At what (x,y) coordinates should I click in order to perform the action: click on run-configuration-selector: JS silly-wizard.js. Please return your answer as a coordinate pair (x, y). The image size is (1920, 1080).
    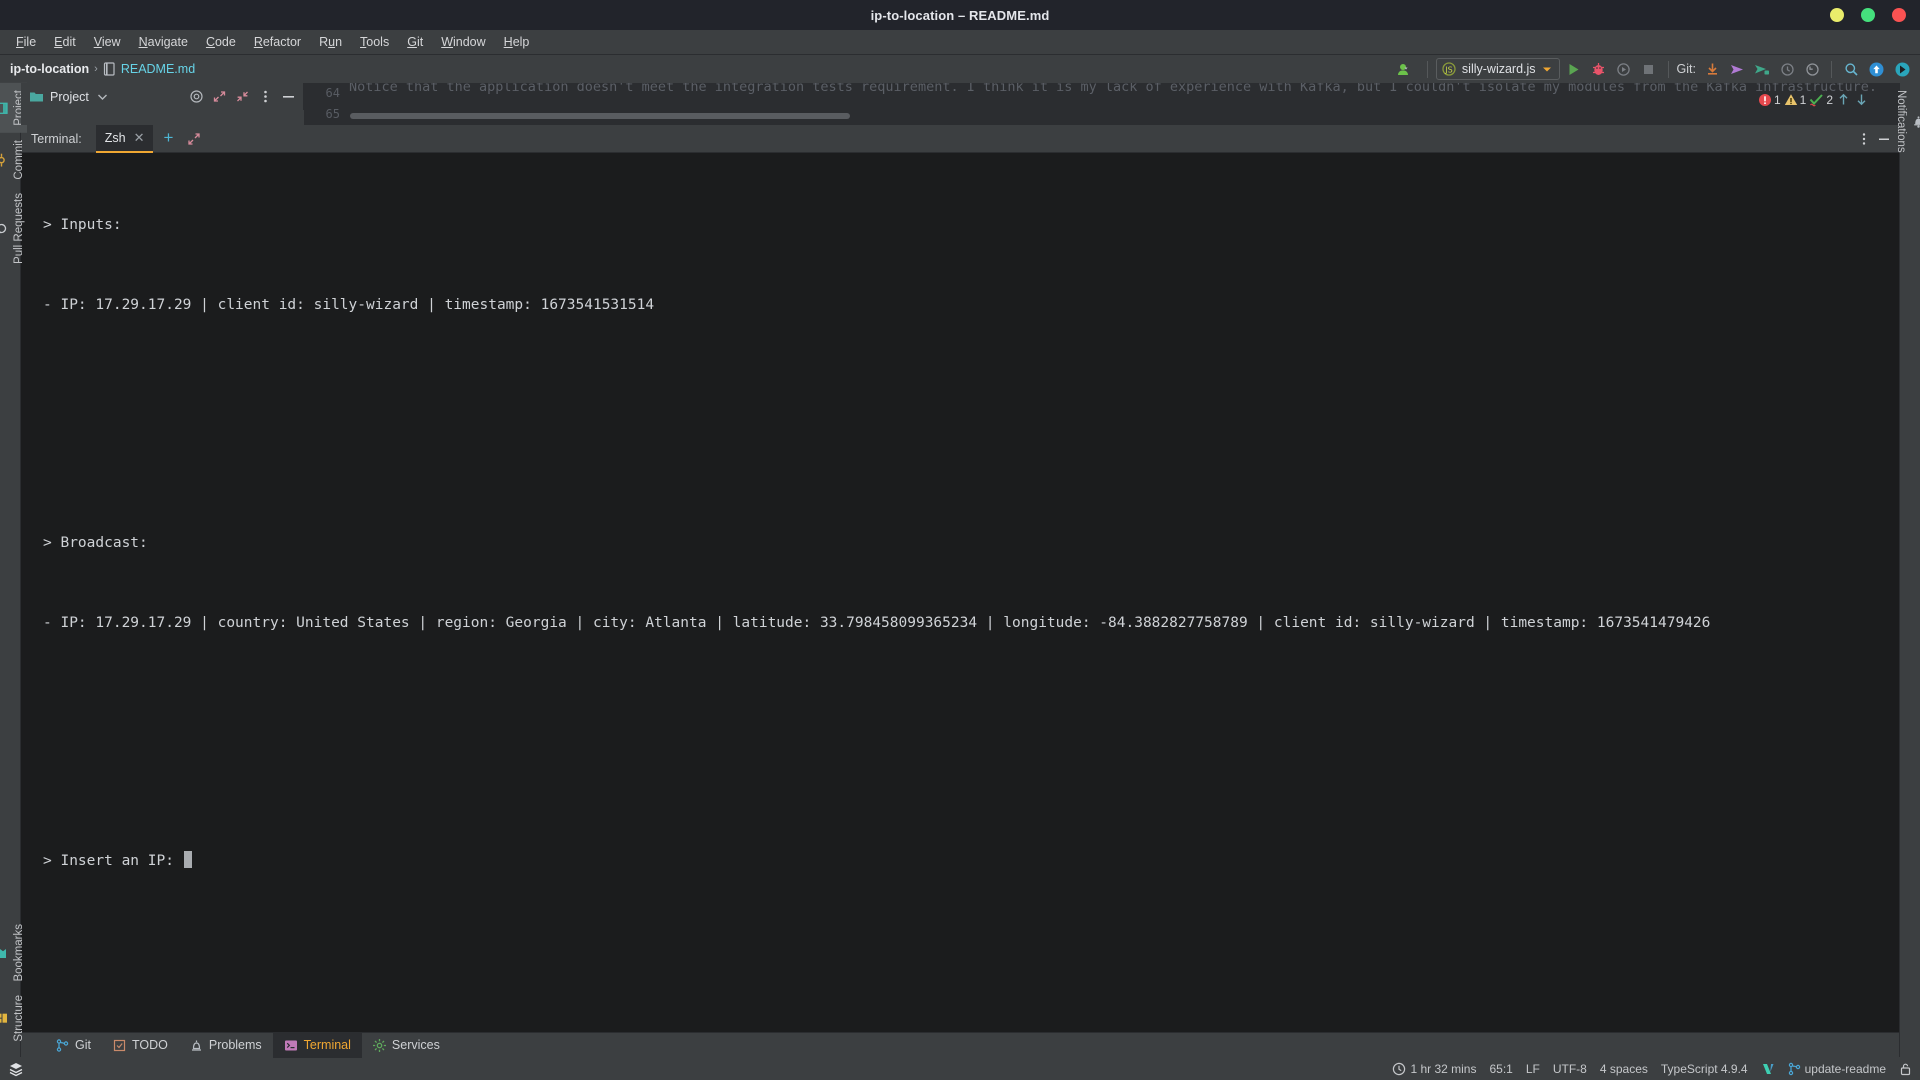
    Looking at the image, I should click on (1497, 69).